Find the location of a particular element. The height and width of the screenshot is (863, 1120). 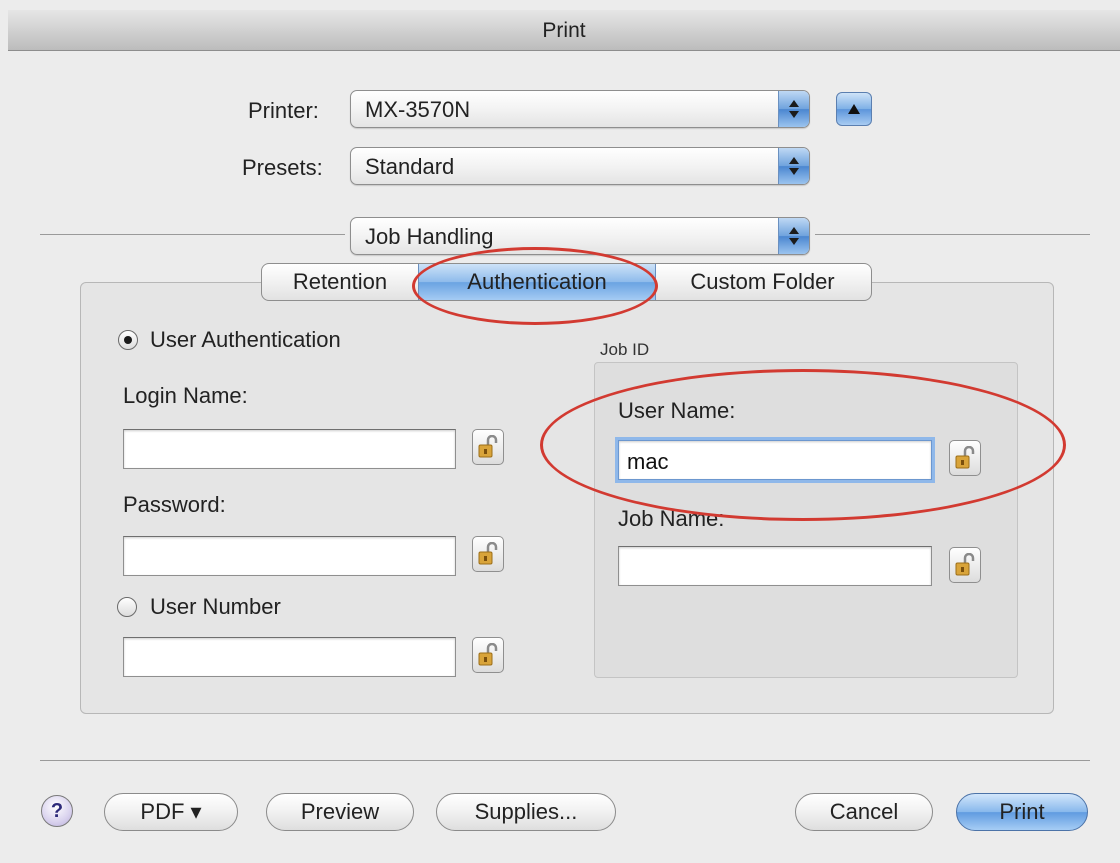

login-name-label: Login Name: is located at coordinates (185, 395).